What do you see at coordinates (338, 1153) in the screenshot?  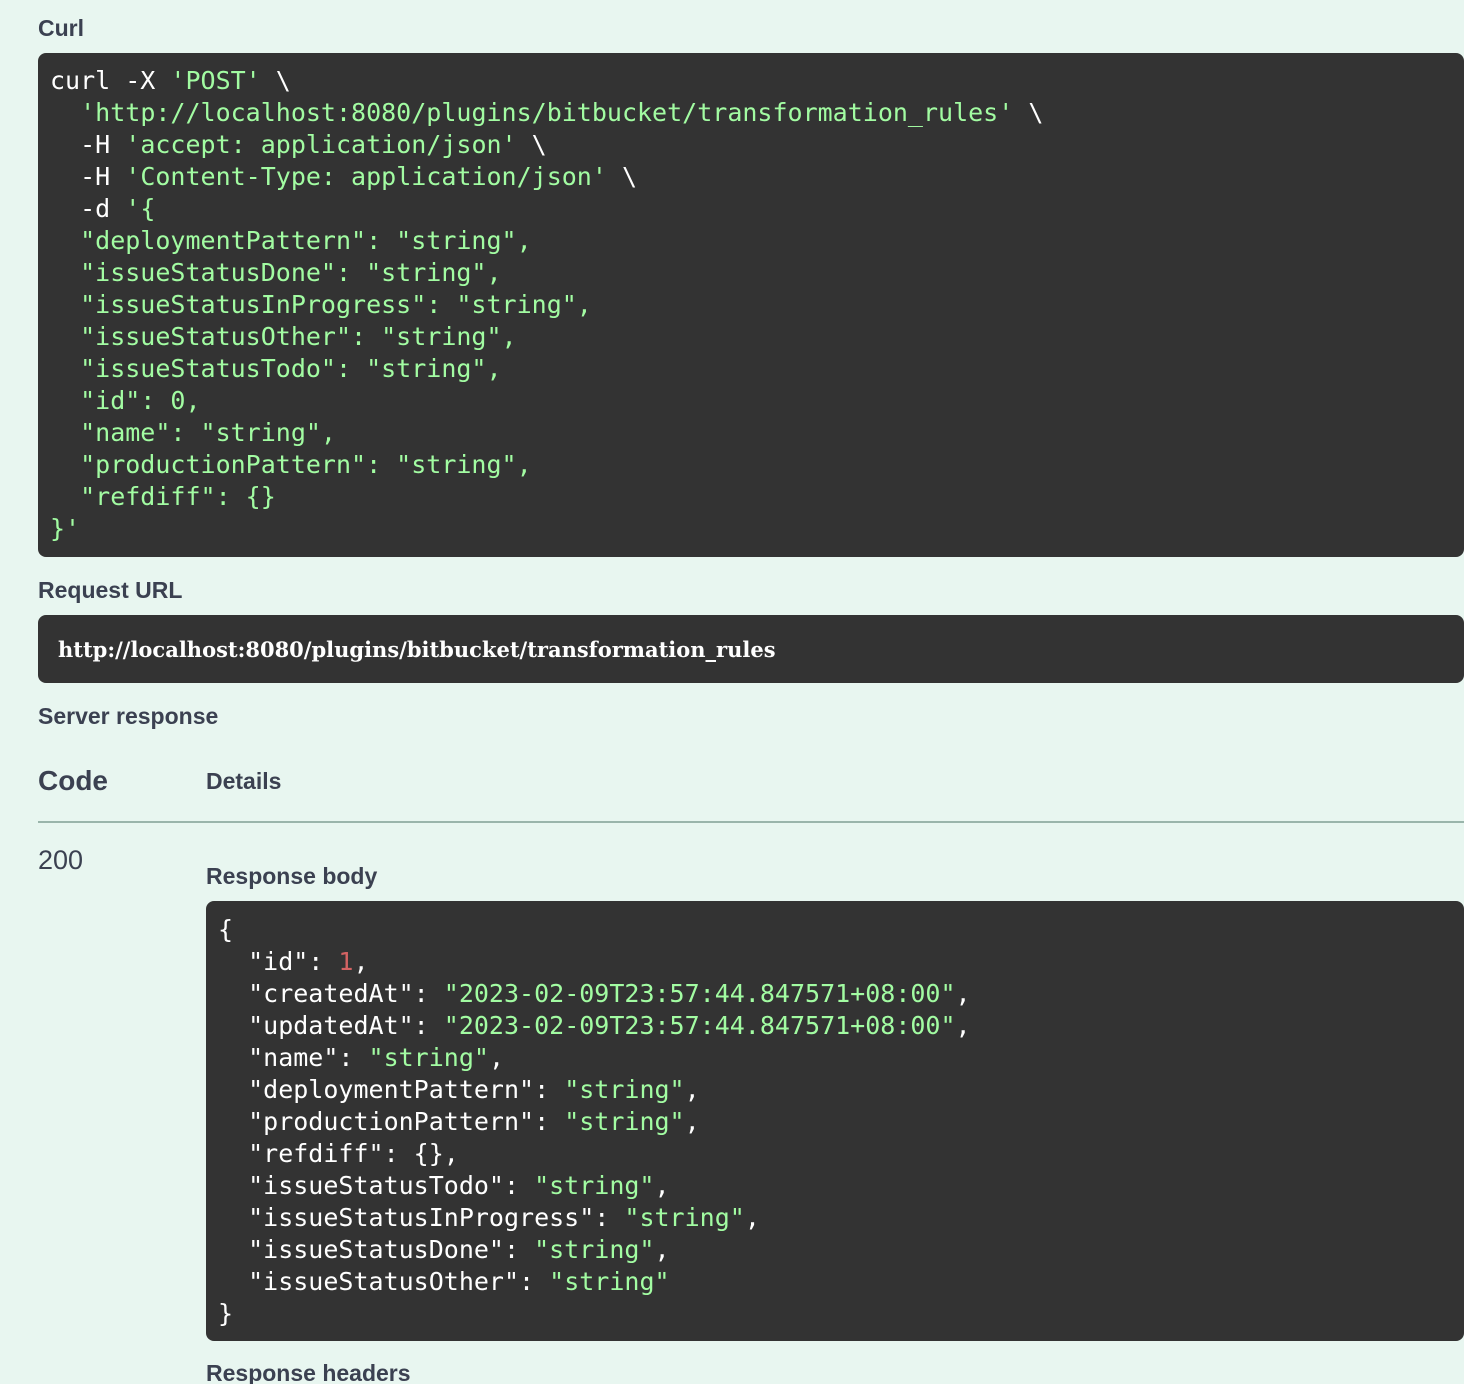 I see `code-token: "refdiff": {},` at bounding box center [338, 1153].